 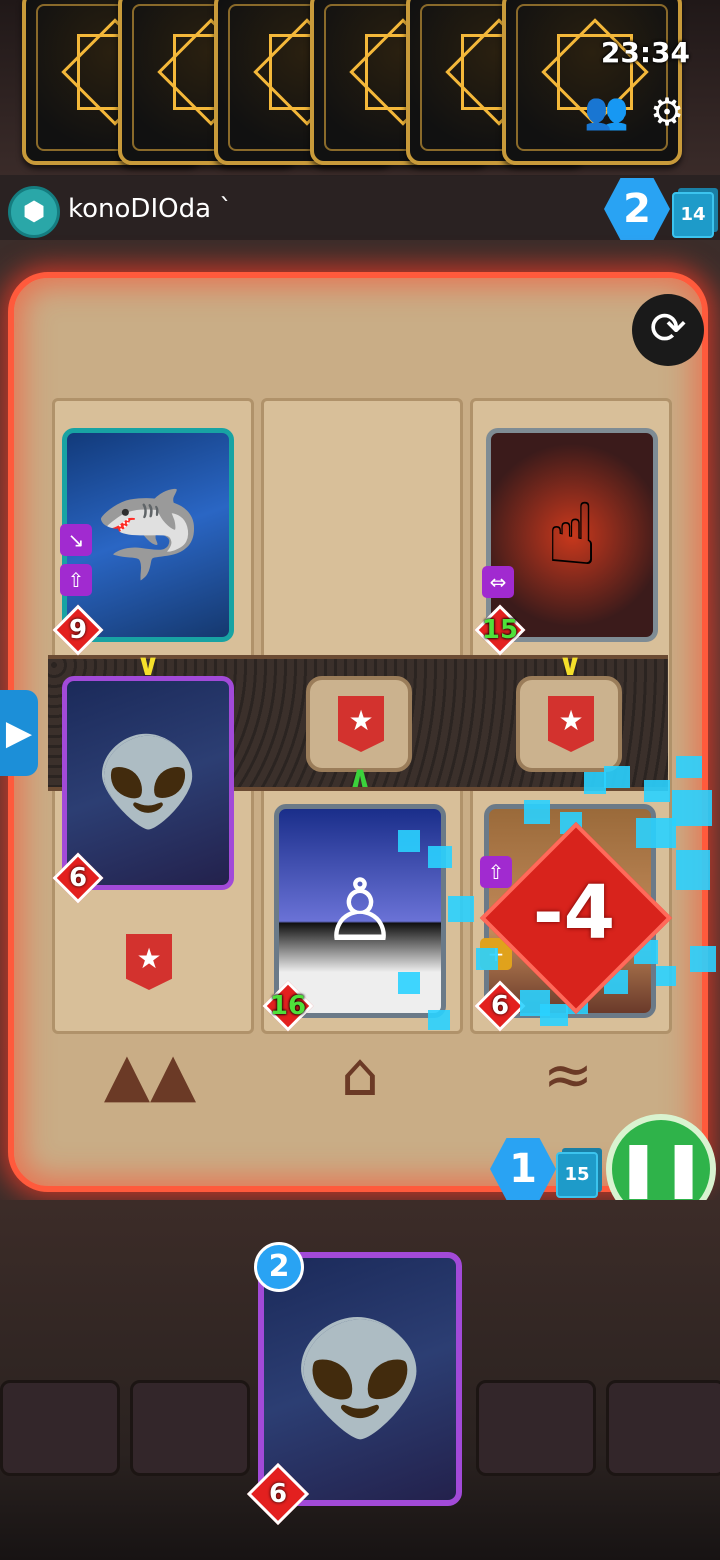 What do you see at coordinates (645, 52) in the screenshot?
I see `status-time: 23:34` at bounding box center [645, 52].